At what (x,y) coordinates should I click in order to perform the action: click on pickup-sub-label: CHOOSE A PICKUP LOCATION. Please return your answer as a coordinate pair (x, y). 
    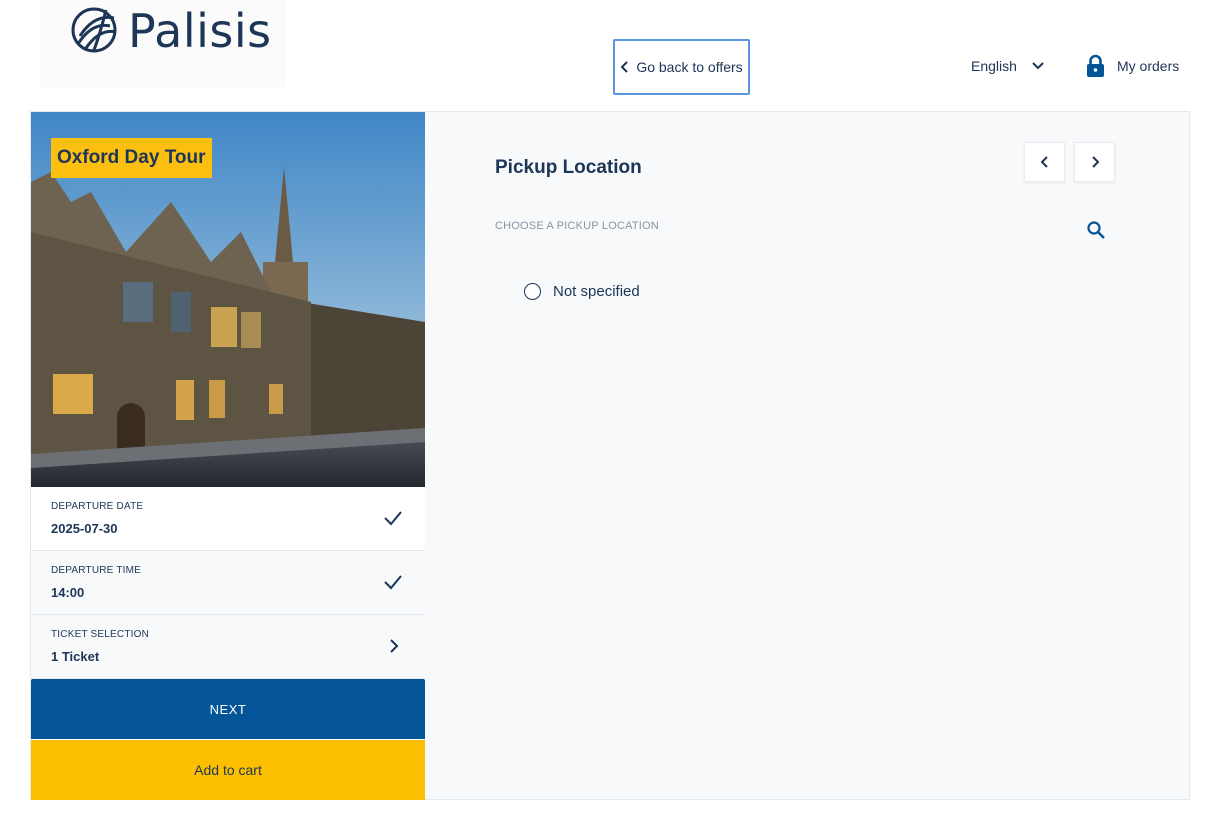
    Looking at the image, I should click on (577, 226).